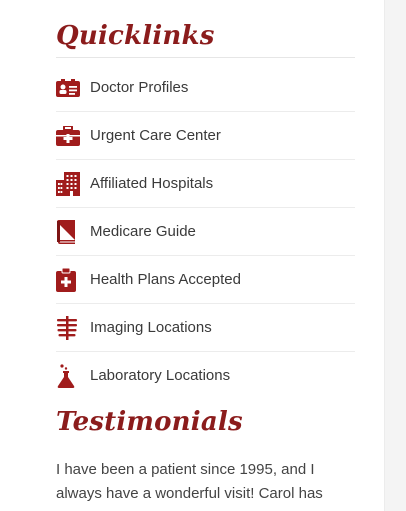 The width and height of the screenshot is (406, 511). I want to click on medical-kit-icon, so click(69, 136).